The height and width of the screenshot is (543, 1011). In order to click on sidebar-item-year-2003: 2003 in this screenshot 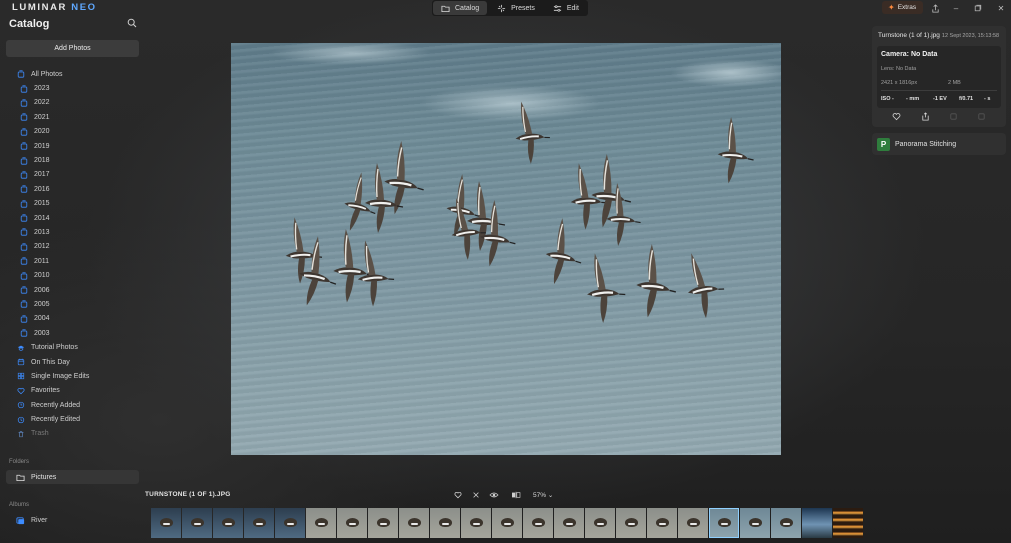, I will do `click(72, 333)`.